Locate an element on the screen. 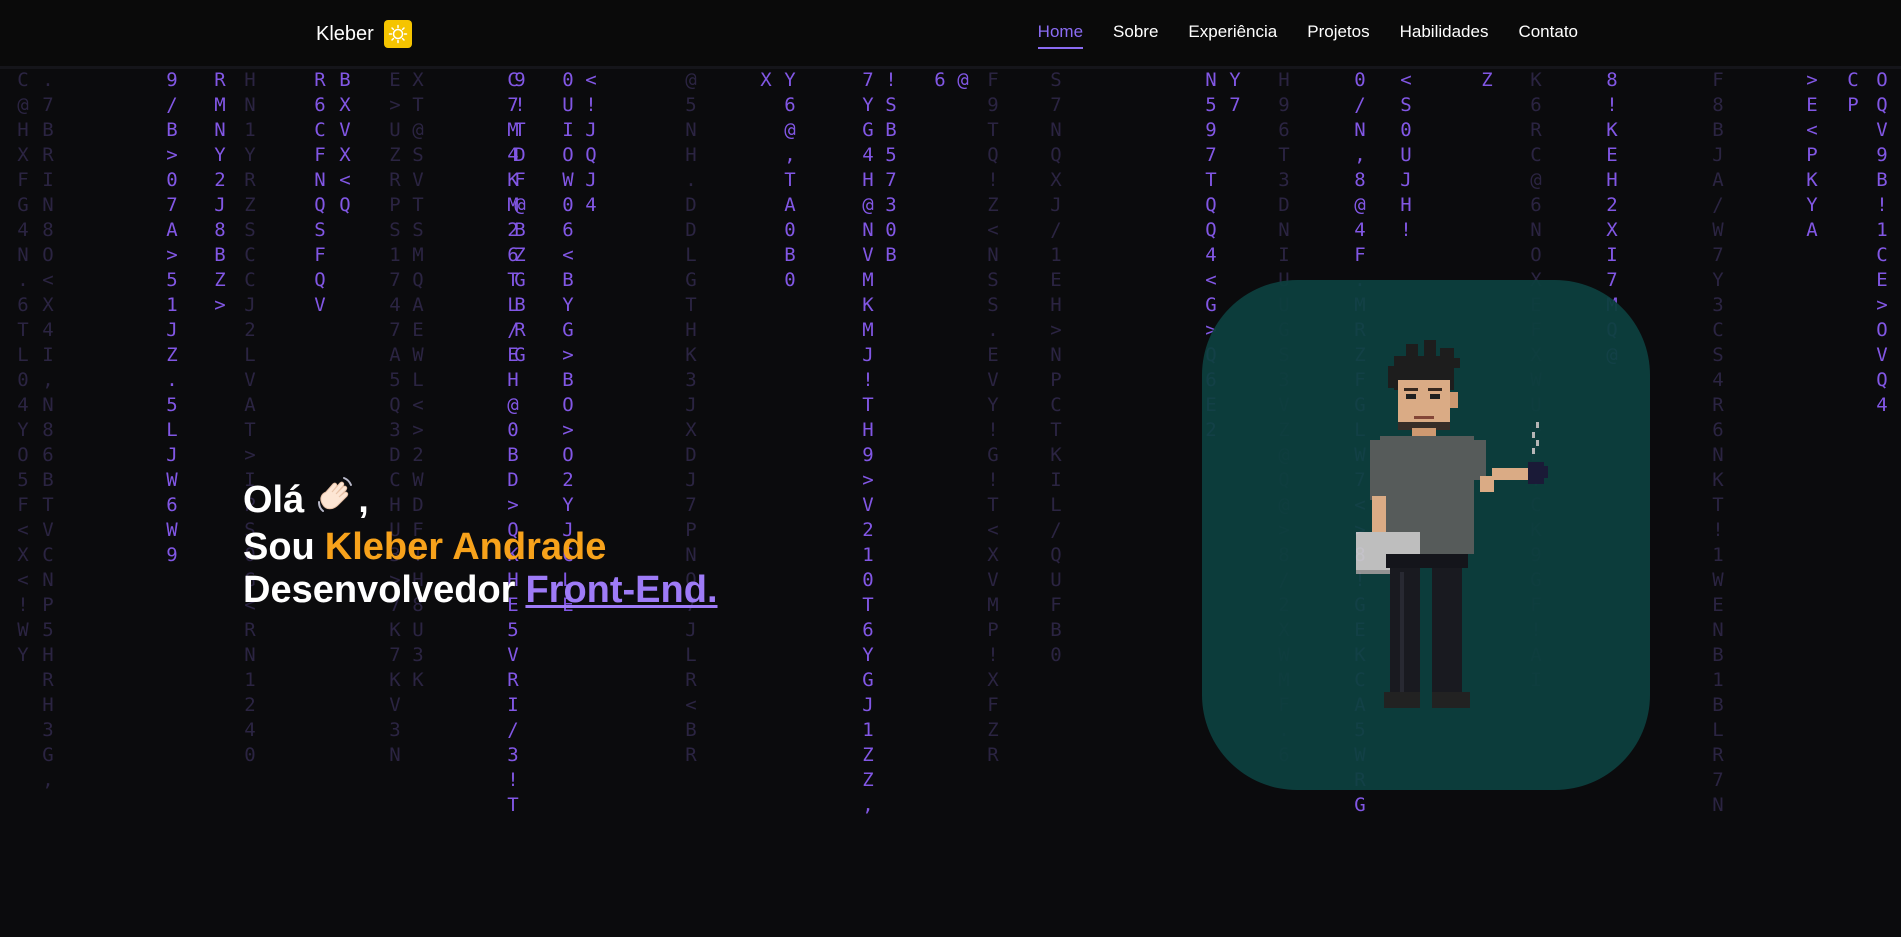 The image size is (1901, 937). matrix-column: 9 ! T D F @ B Z G B R G is located at coordinates (520, 218).